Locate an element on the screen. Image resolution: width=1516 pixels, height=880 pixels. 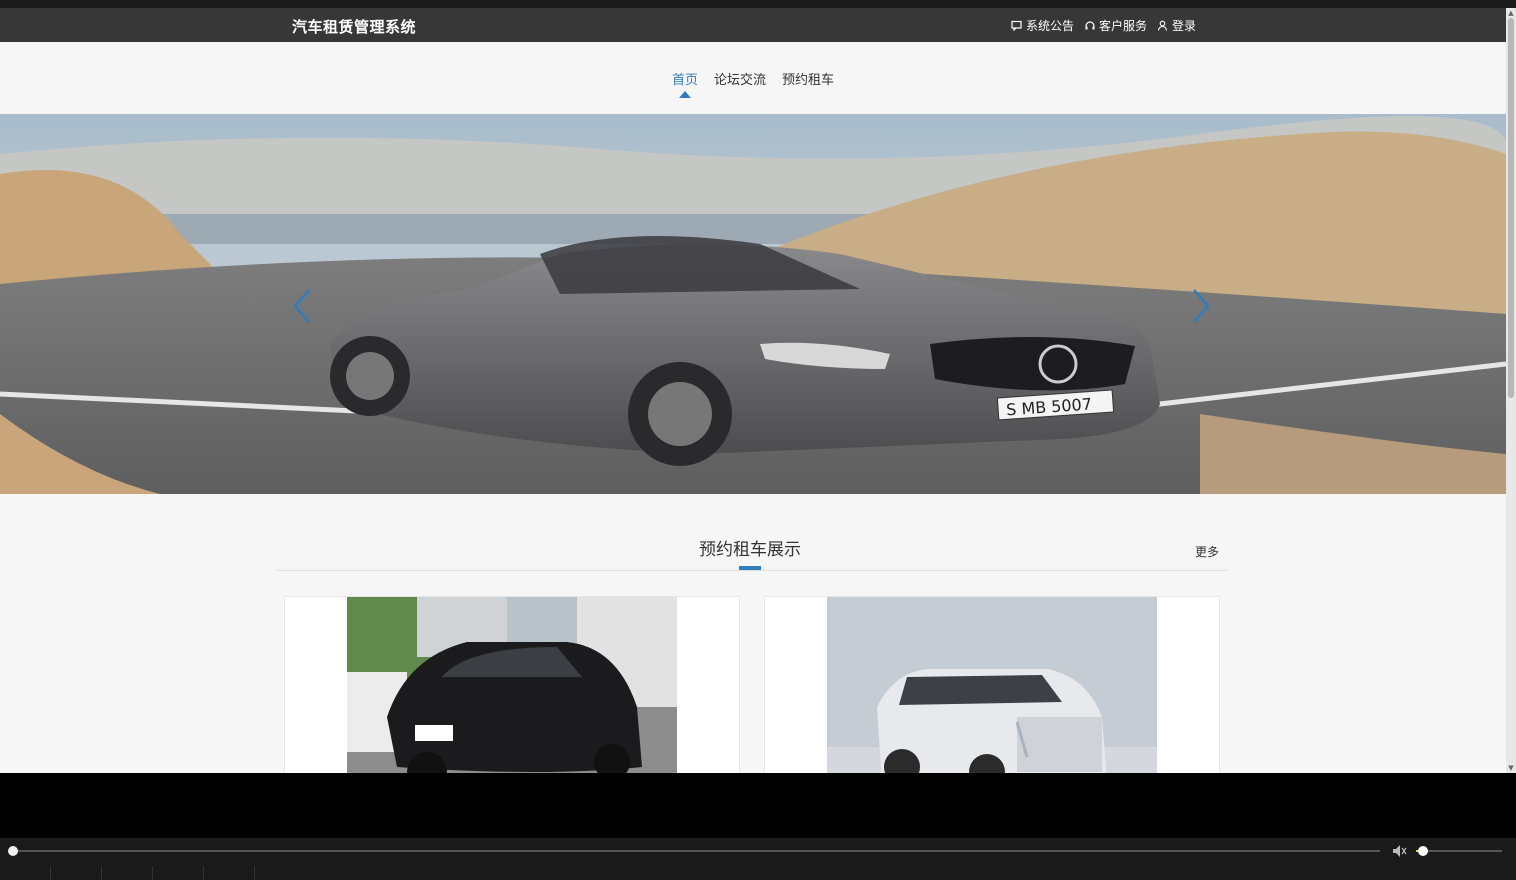
volume-knob is located at coordinates (1423, 851).